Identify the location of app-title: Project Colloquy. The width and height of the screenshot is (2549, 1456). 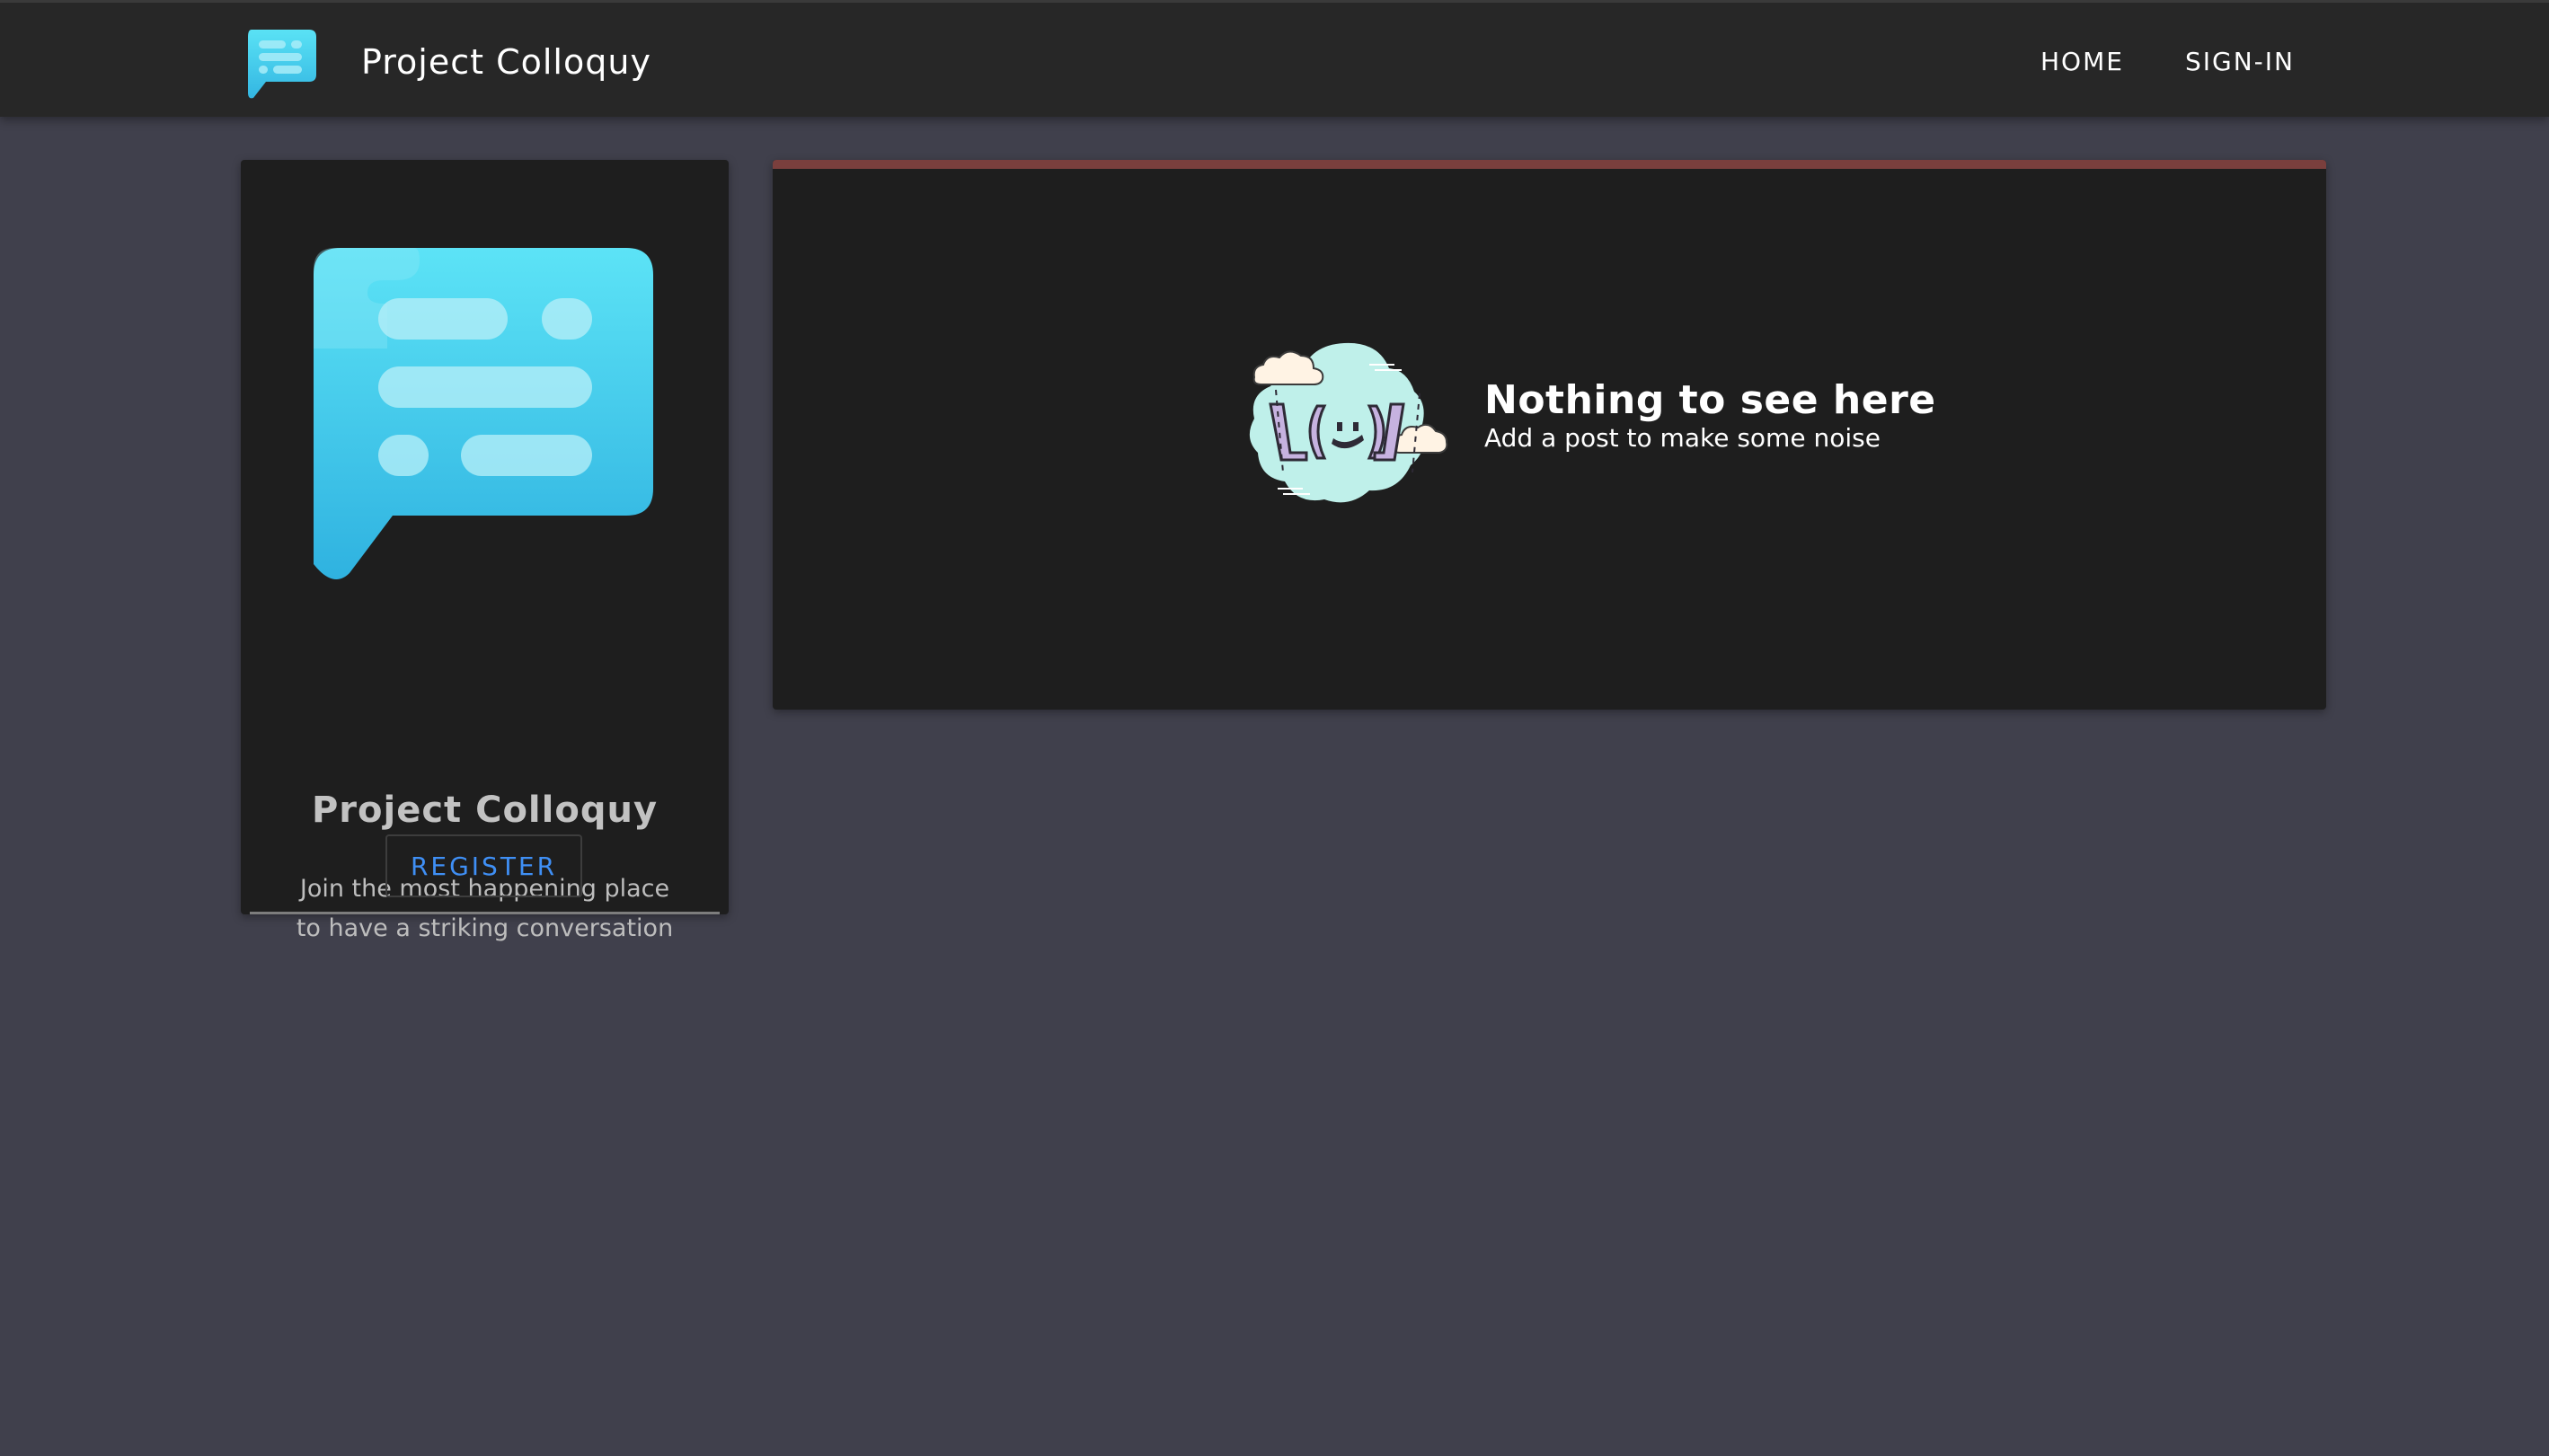
(506, 62).